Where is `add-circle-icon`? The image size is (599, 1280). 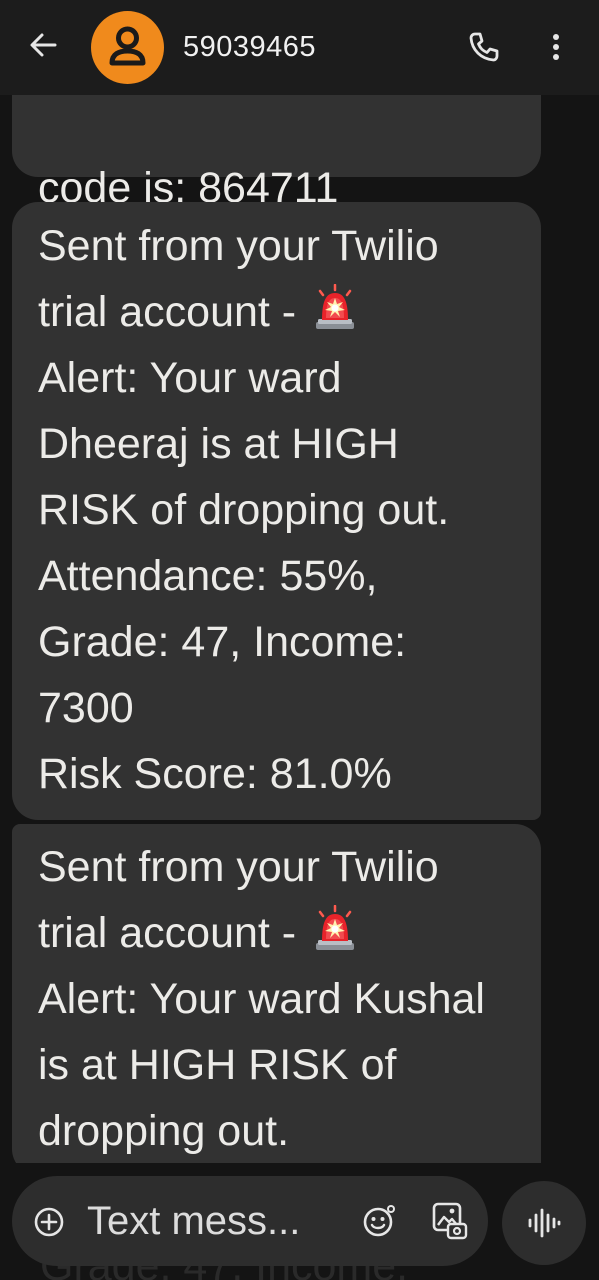 add-circle-icon is located at coordinates (49, 1222).